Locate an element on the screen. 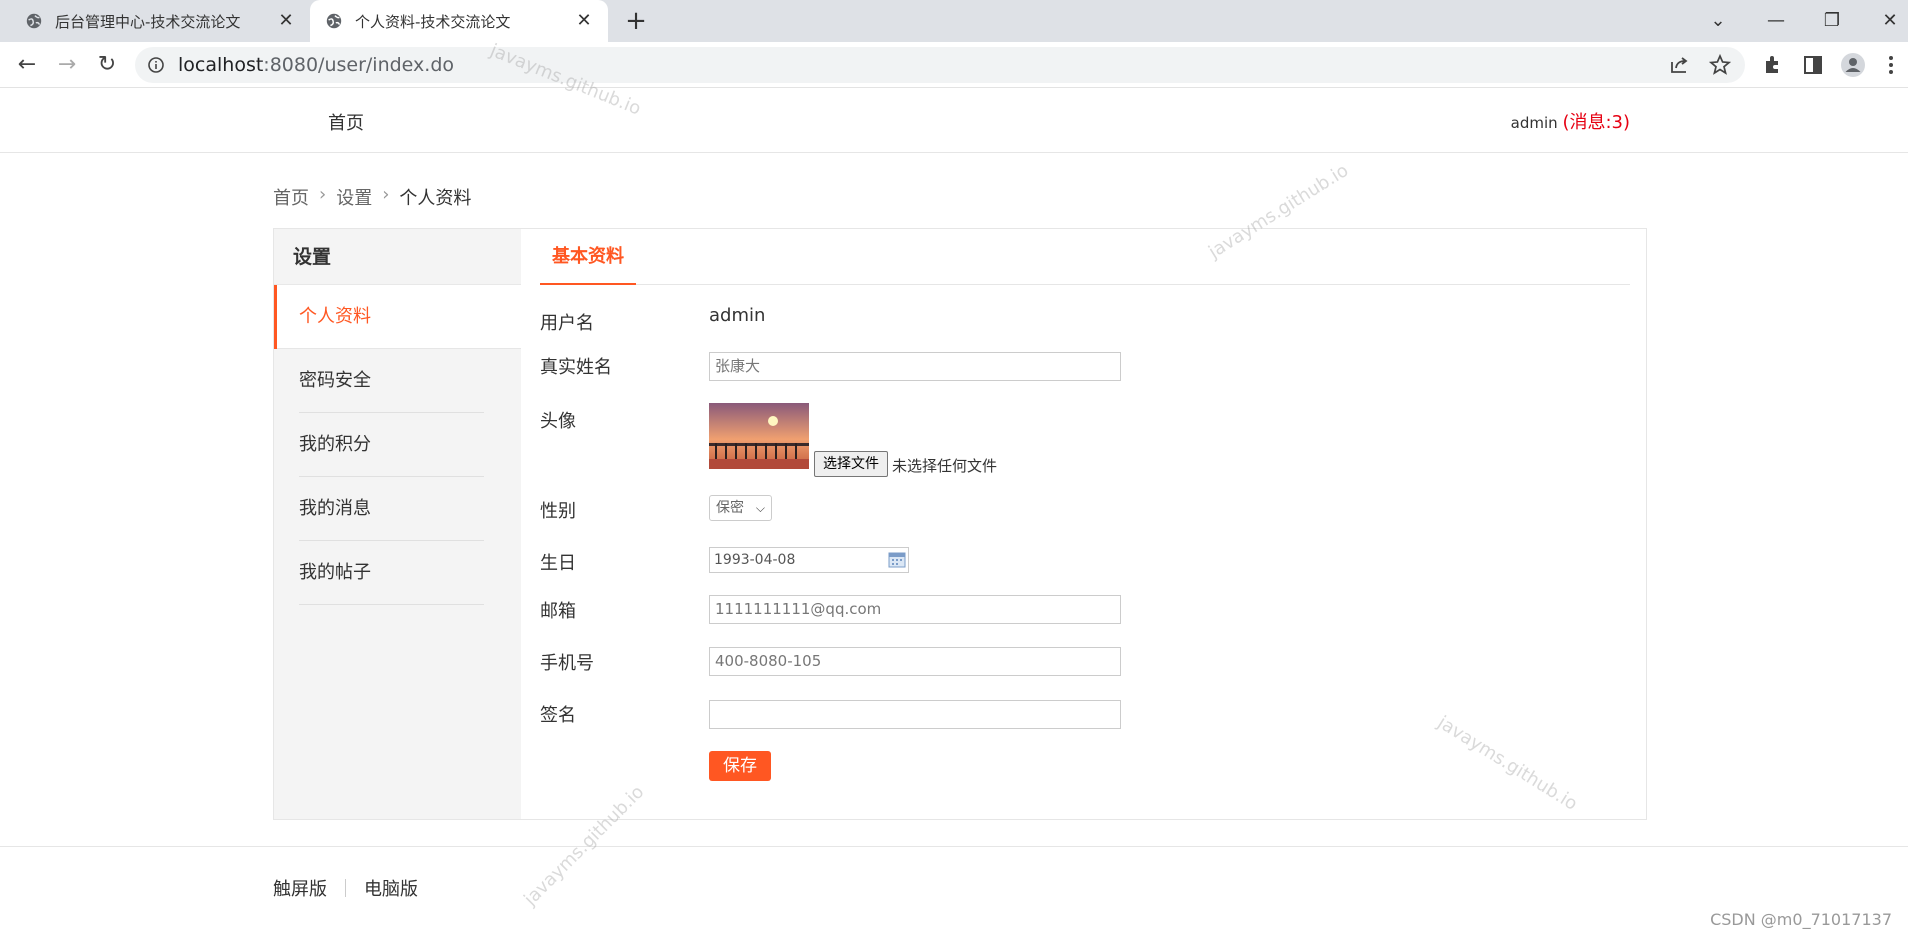  avatar-label: 头像 is located at coordinates (558, 421).